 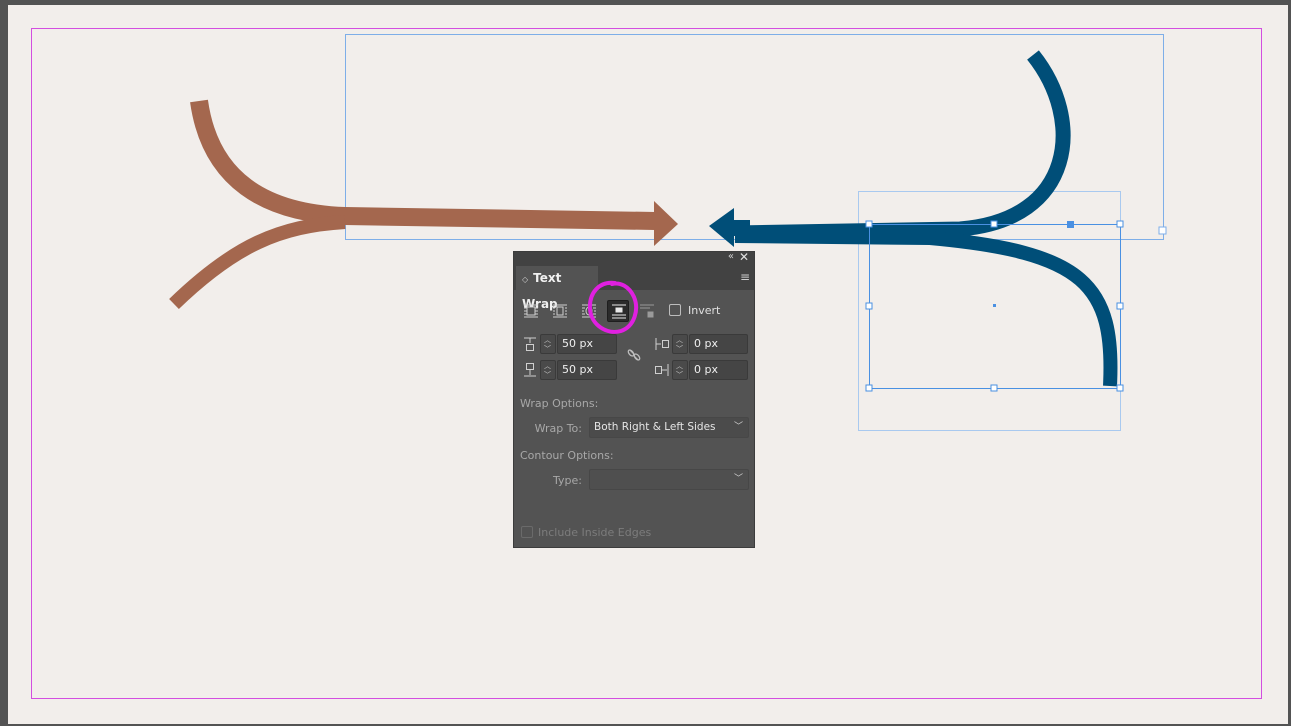 I want to click on right-offset-input: 0 px, so click(x=718, y=370).